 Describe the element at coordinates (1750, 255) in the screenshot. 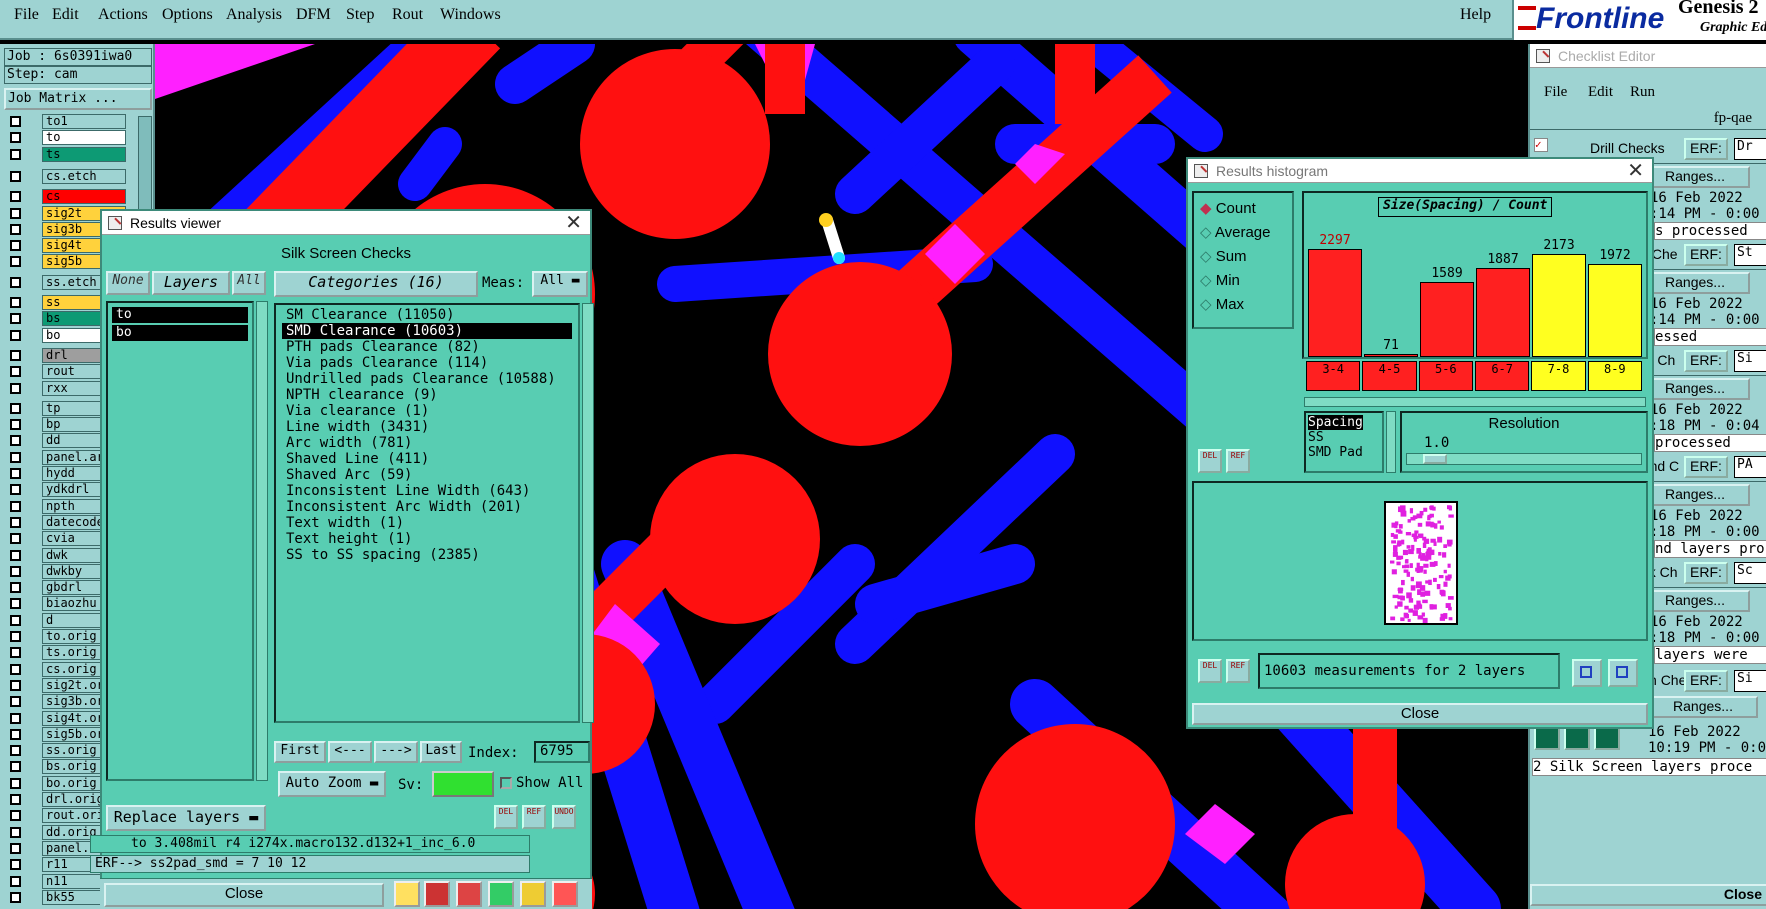

I see `erf-value: St` at that location.